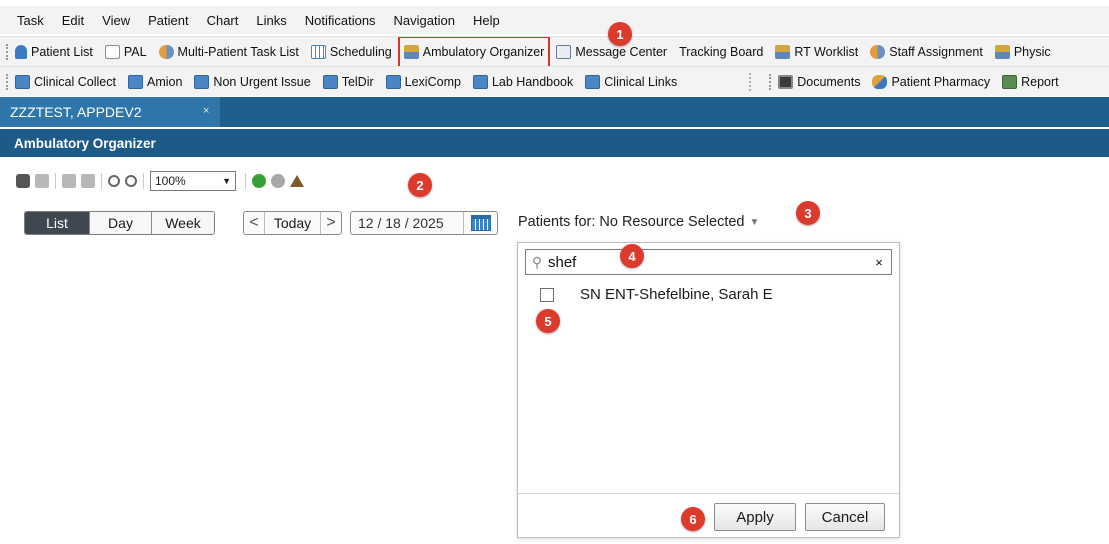  Describe the element at coordinates (621, 51) in the screenshot. I see `toolbar-label: Message Center` at that location.